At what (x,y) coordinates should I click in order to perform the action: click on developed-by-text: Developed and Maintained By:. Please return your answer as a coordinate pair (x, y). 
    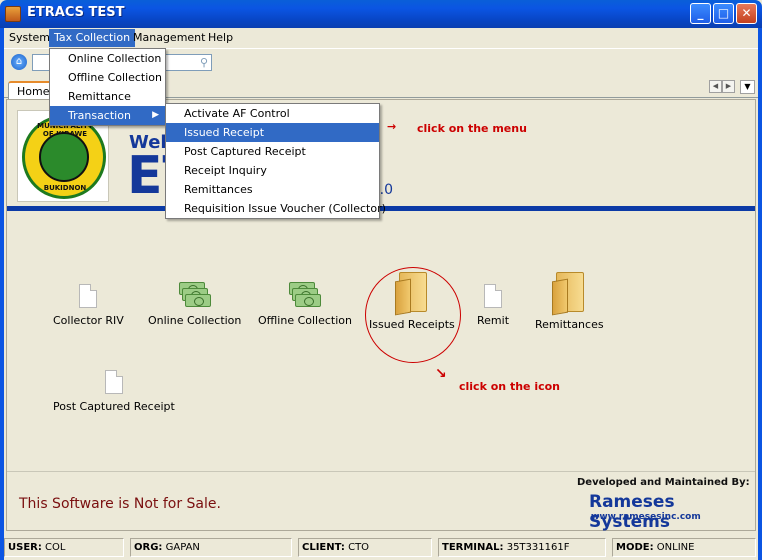
    Looking at the image, I should click on (663, 482).